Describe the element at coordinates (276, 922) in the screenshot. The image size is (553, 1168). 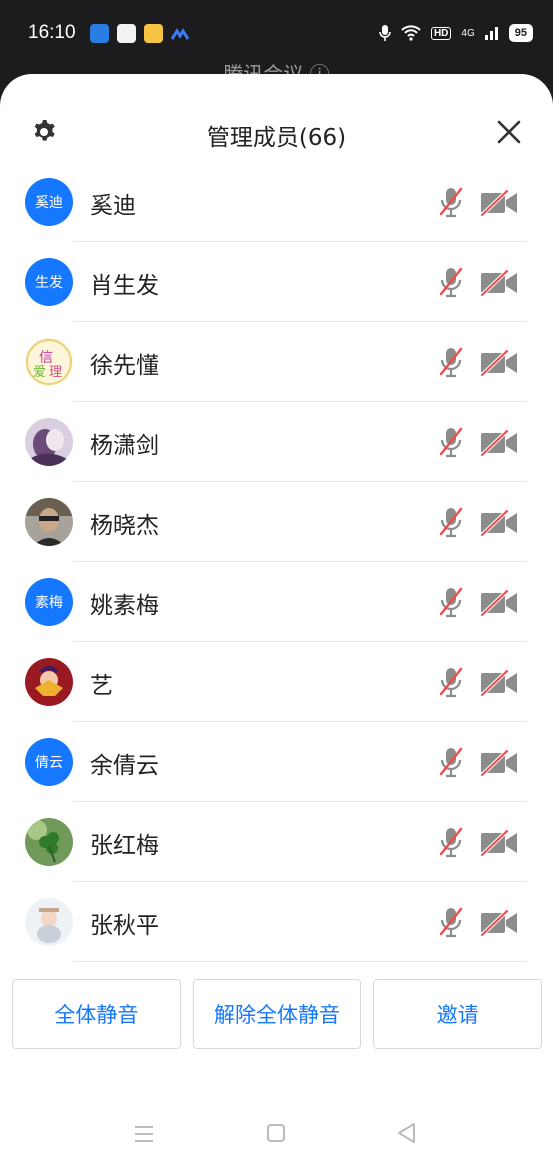
I see `member-row: 张秋平` at that location.